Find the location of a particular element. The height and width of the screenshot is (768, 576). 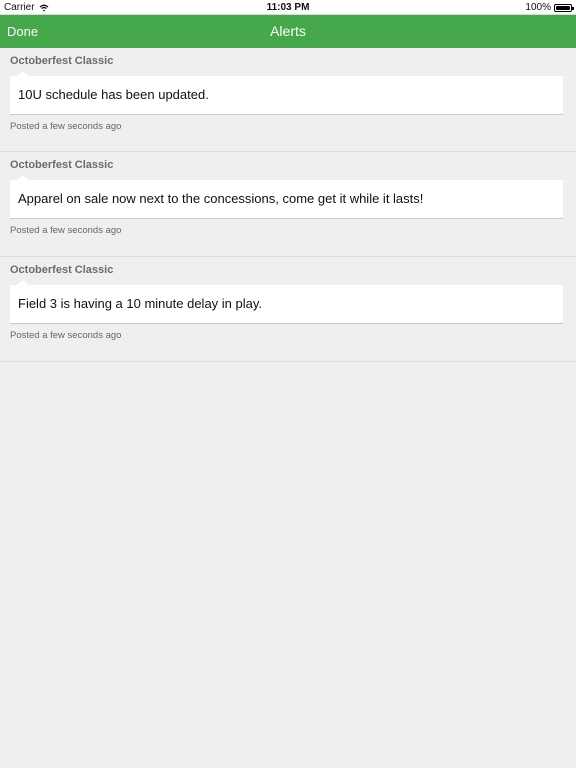

status-bar: Carrier 11:03 PM 100% is located at coordinates (288, 7).